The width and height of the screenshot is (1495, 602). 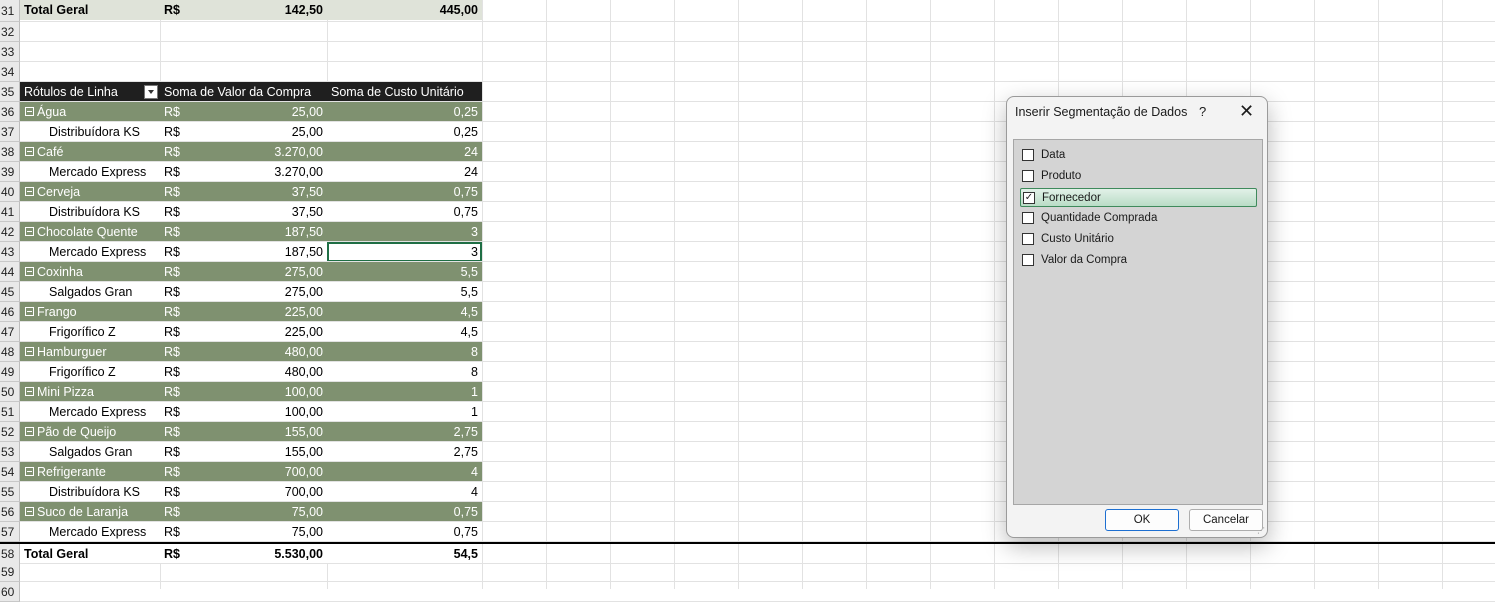 I want to click on row-number: 36, so click(x=10, y=112).